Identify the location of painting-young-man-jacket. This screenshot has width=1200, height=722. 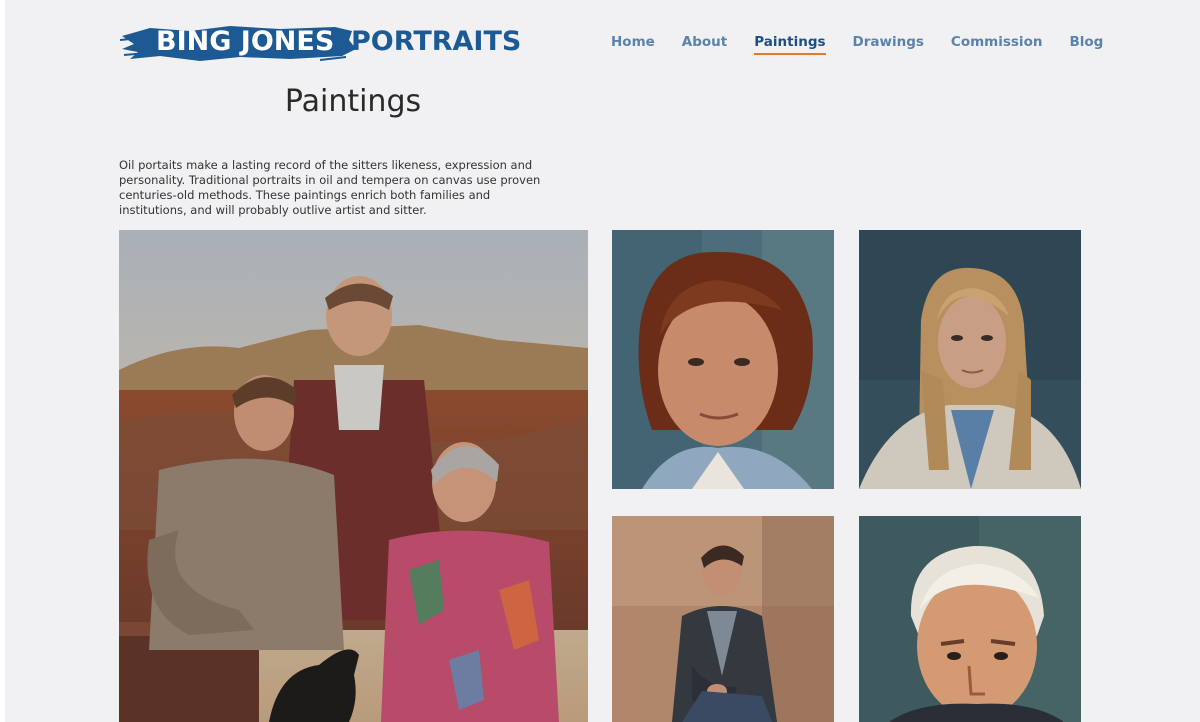
(723, 619).